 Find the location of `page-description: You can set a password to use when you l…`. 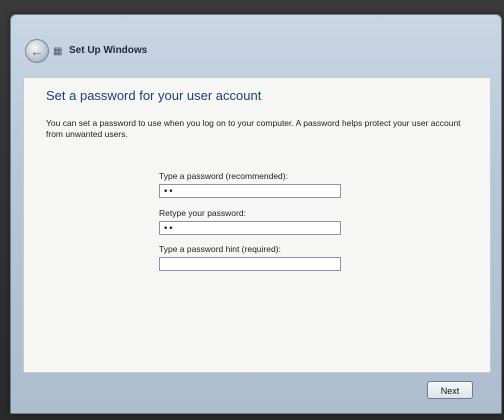

page-description: You can set a password to use when you l… is located at coordinates (253, 128).